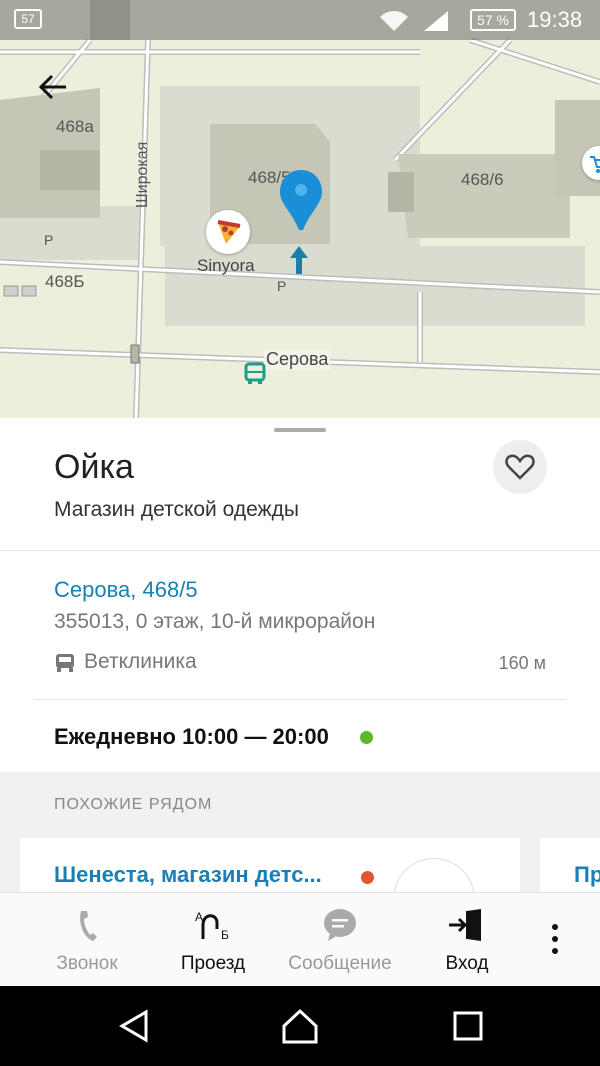 The height and width of the screenshot is (1066, 600). I want to click on route-label: Проезд, so click(213, 963).